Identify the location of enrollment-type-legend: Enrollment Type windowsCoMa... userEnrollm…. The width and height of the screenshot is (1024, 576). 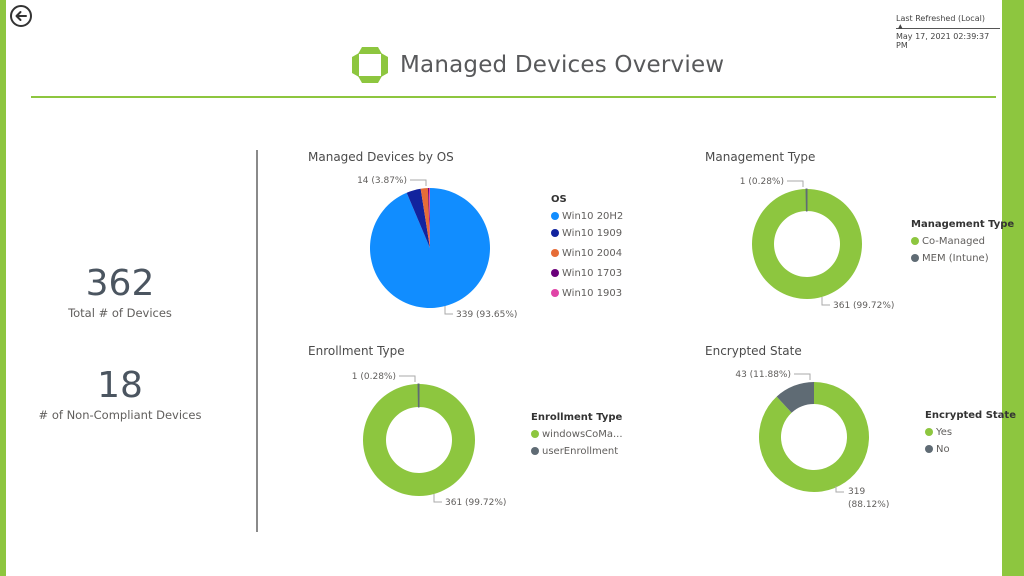
(577, 436).